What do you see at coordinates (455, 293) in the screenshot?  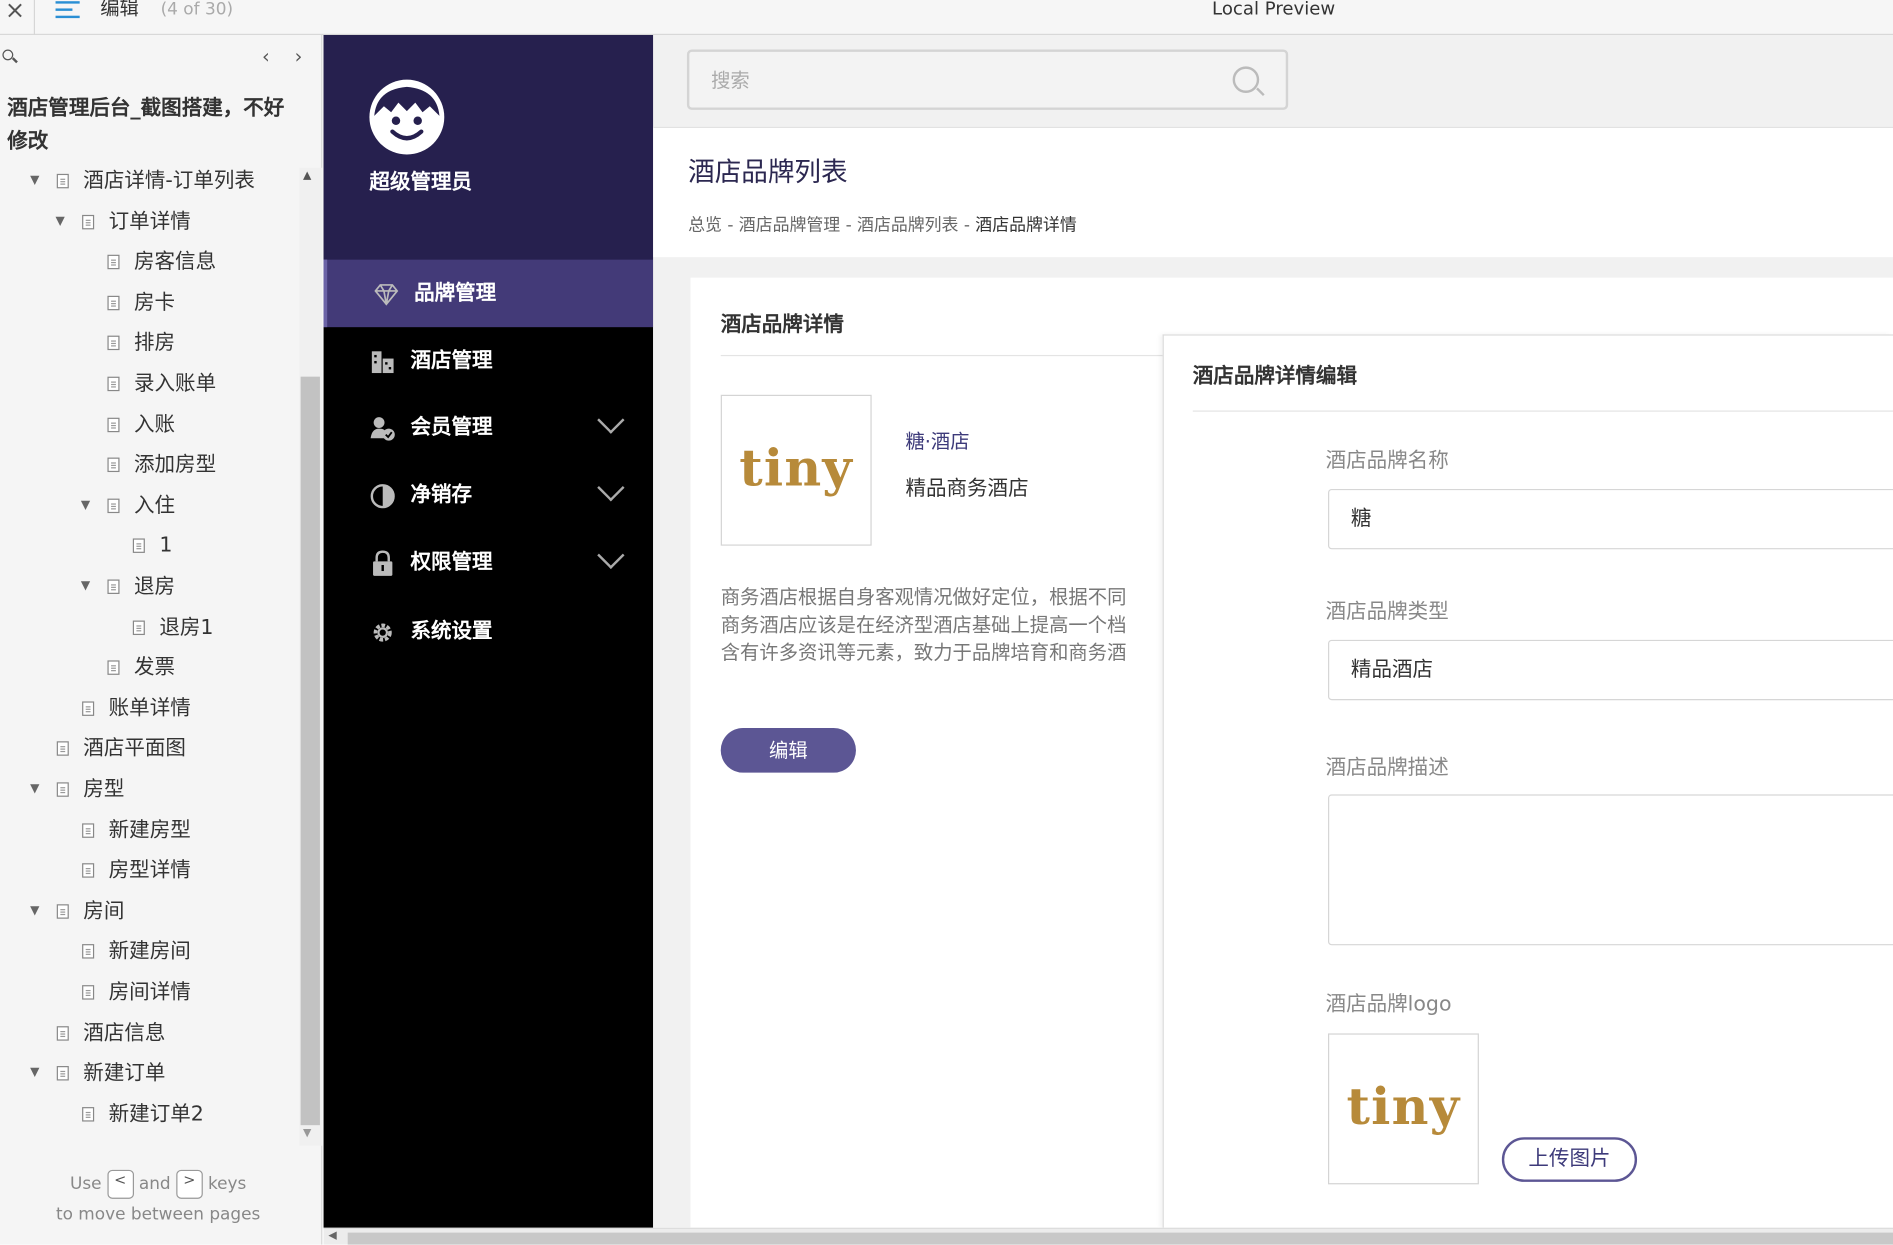 I see `nav-item-label: 品牌管理` at bounding box center [455, 293].